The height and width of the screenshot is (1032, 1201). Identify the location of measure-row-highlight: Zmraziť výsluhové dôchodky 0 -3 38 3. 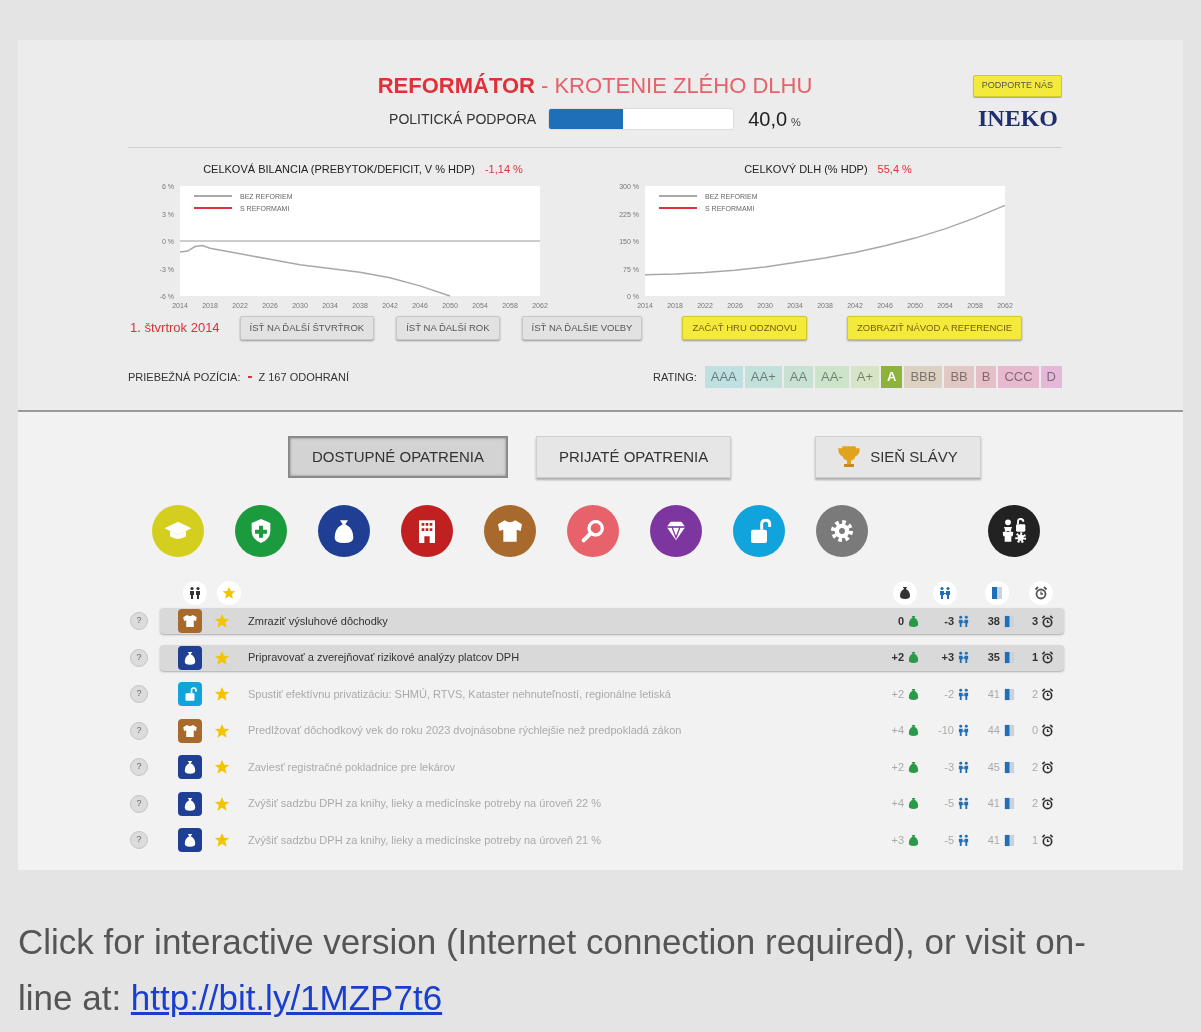
(612, 621).